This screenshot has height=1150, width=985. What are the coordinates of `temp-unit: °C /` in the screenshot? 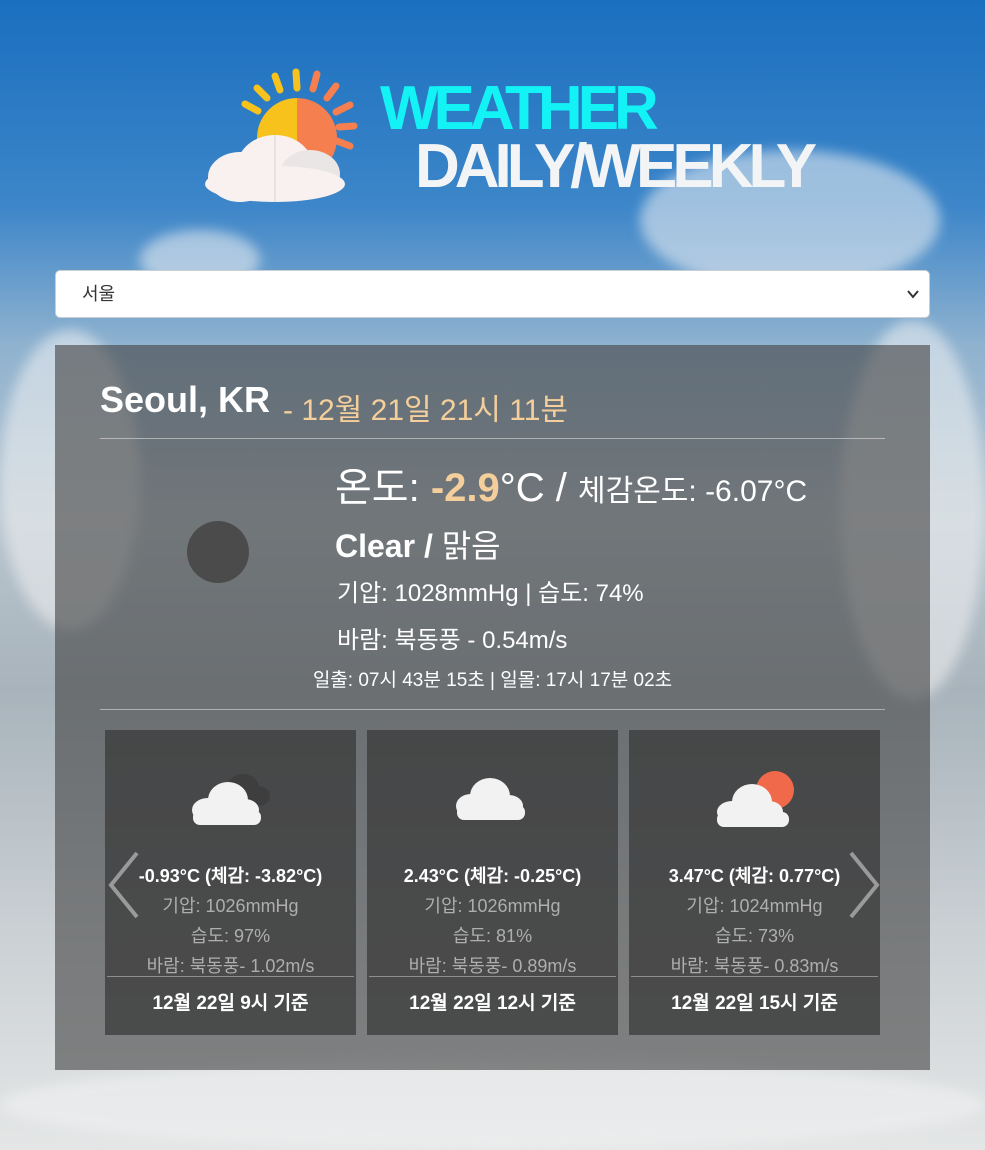 It's located at (538, 488).